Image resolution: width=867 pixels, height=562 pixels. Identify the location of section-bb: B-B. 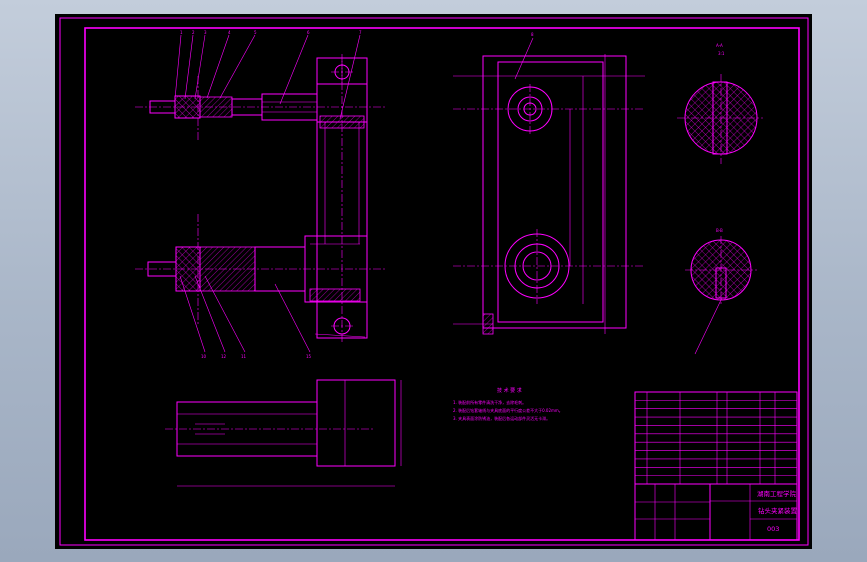
(721, 291).